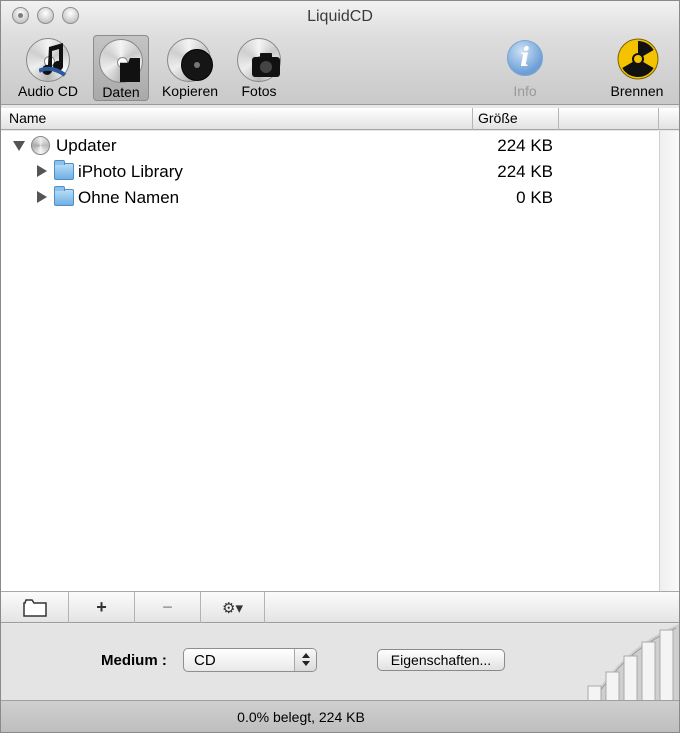 This screenshot has width=680, height=733. What do you see at coordinates (205, 660) in the screenshot?
I see `medium-selected-value: CD` at bounding box center [205, 660].